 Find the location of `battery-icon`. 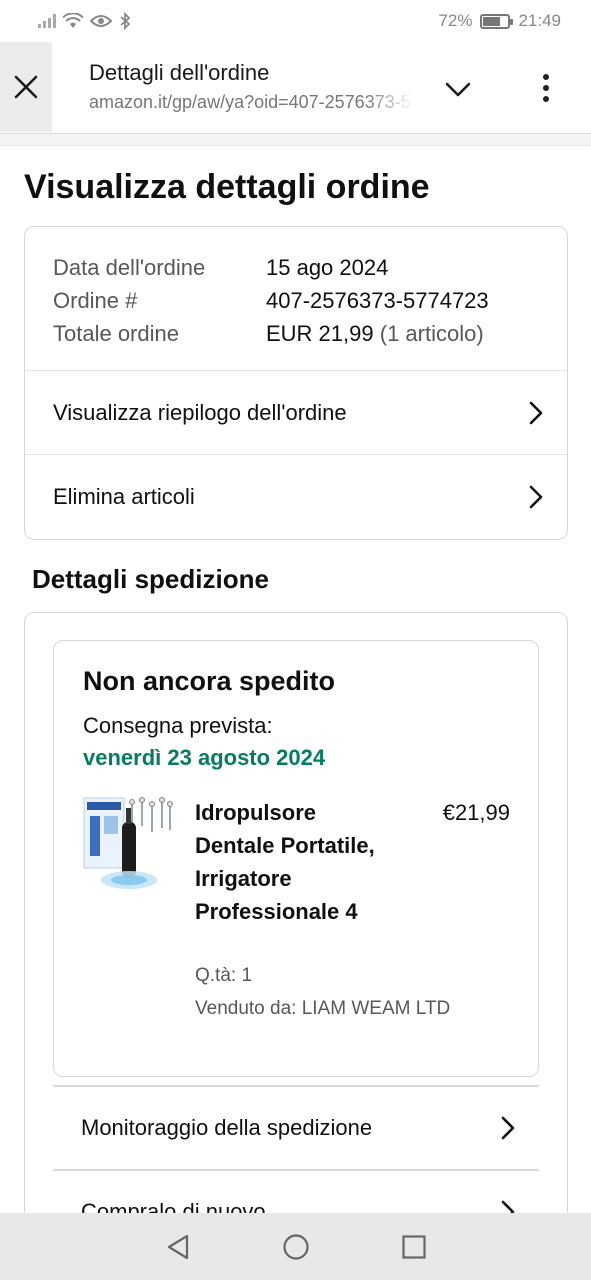

battery-icon is located at coordinates (497, 21).